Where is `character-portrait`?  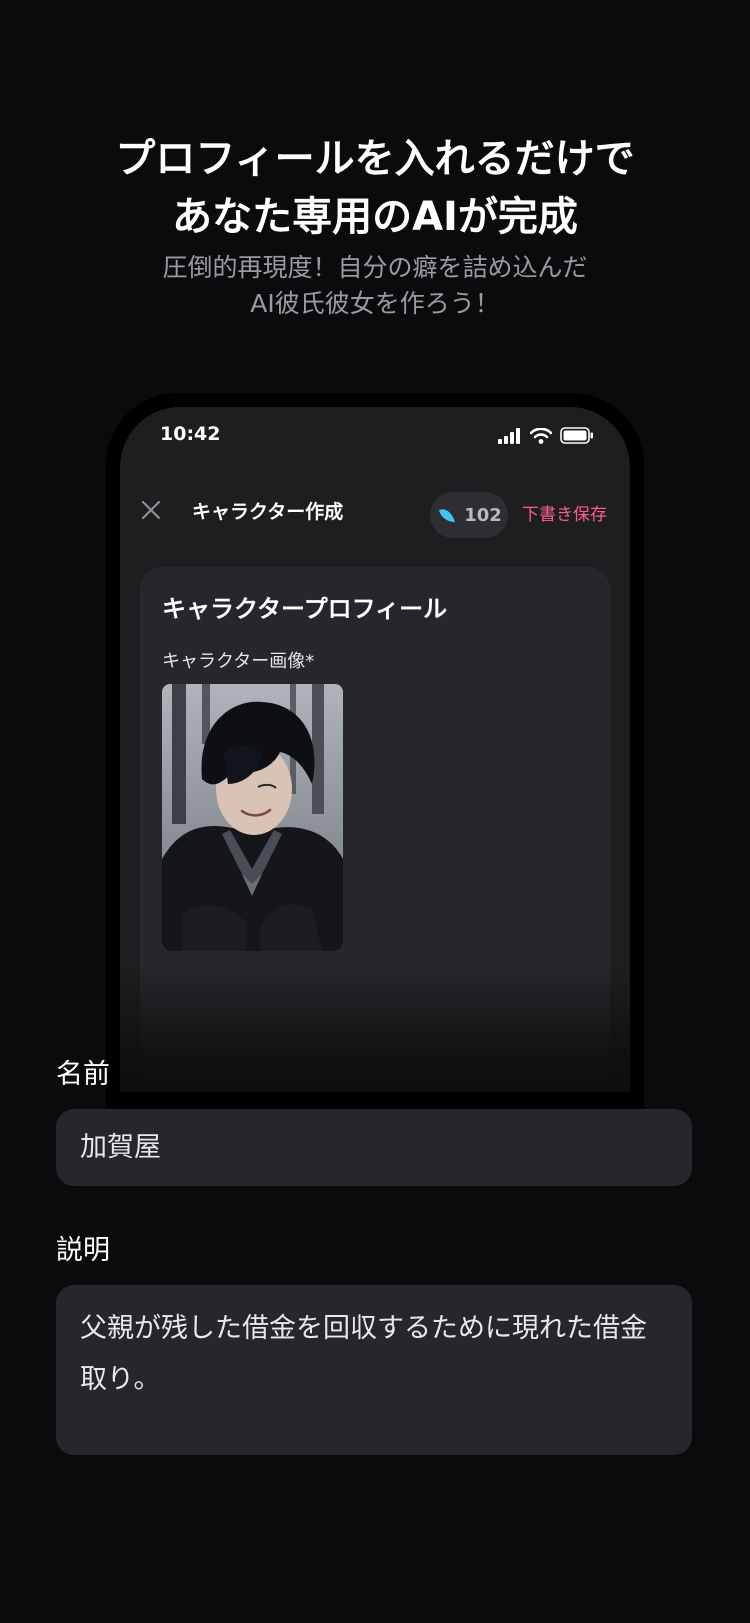 character-portrait is located at coordinates (252, 817).